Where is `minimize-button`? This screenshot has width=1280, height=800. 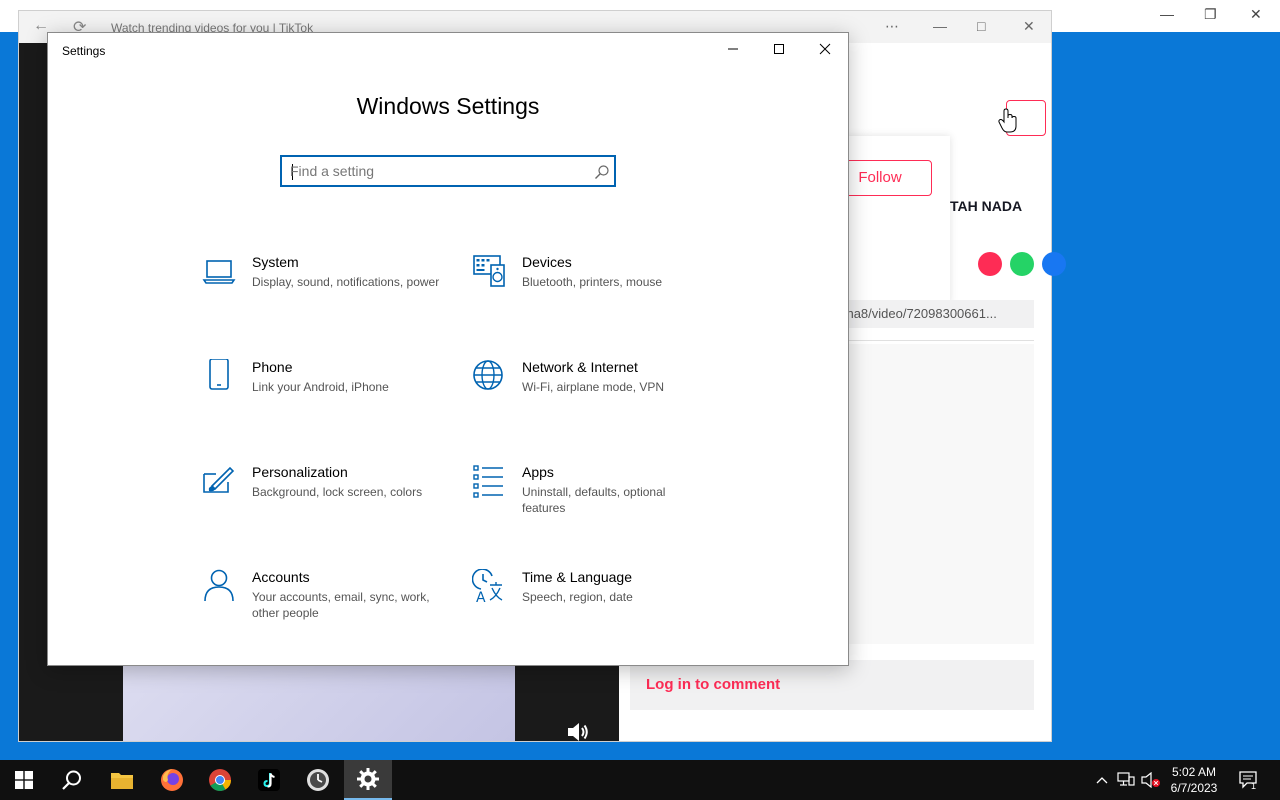
minimize-button is located at coordinates (733, 49).